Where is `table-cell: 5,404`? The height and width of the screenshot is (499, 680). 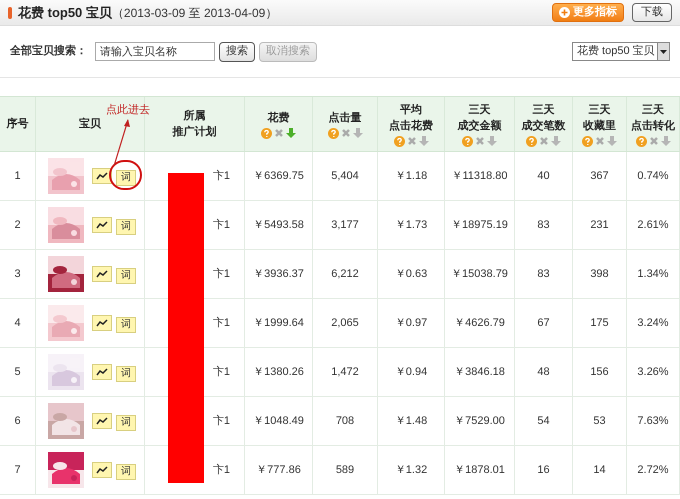 table-cell: 5,404 is located at coordinates (345, 176).